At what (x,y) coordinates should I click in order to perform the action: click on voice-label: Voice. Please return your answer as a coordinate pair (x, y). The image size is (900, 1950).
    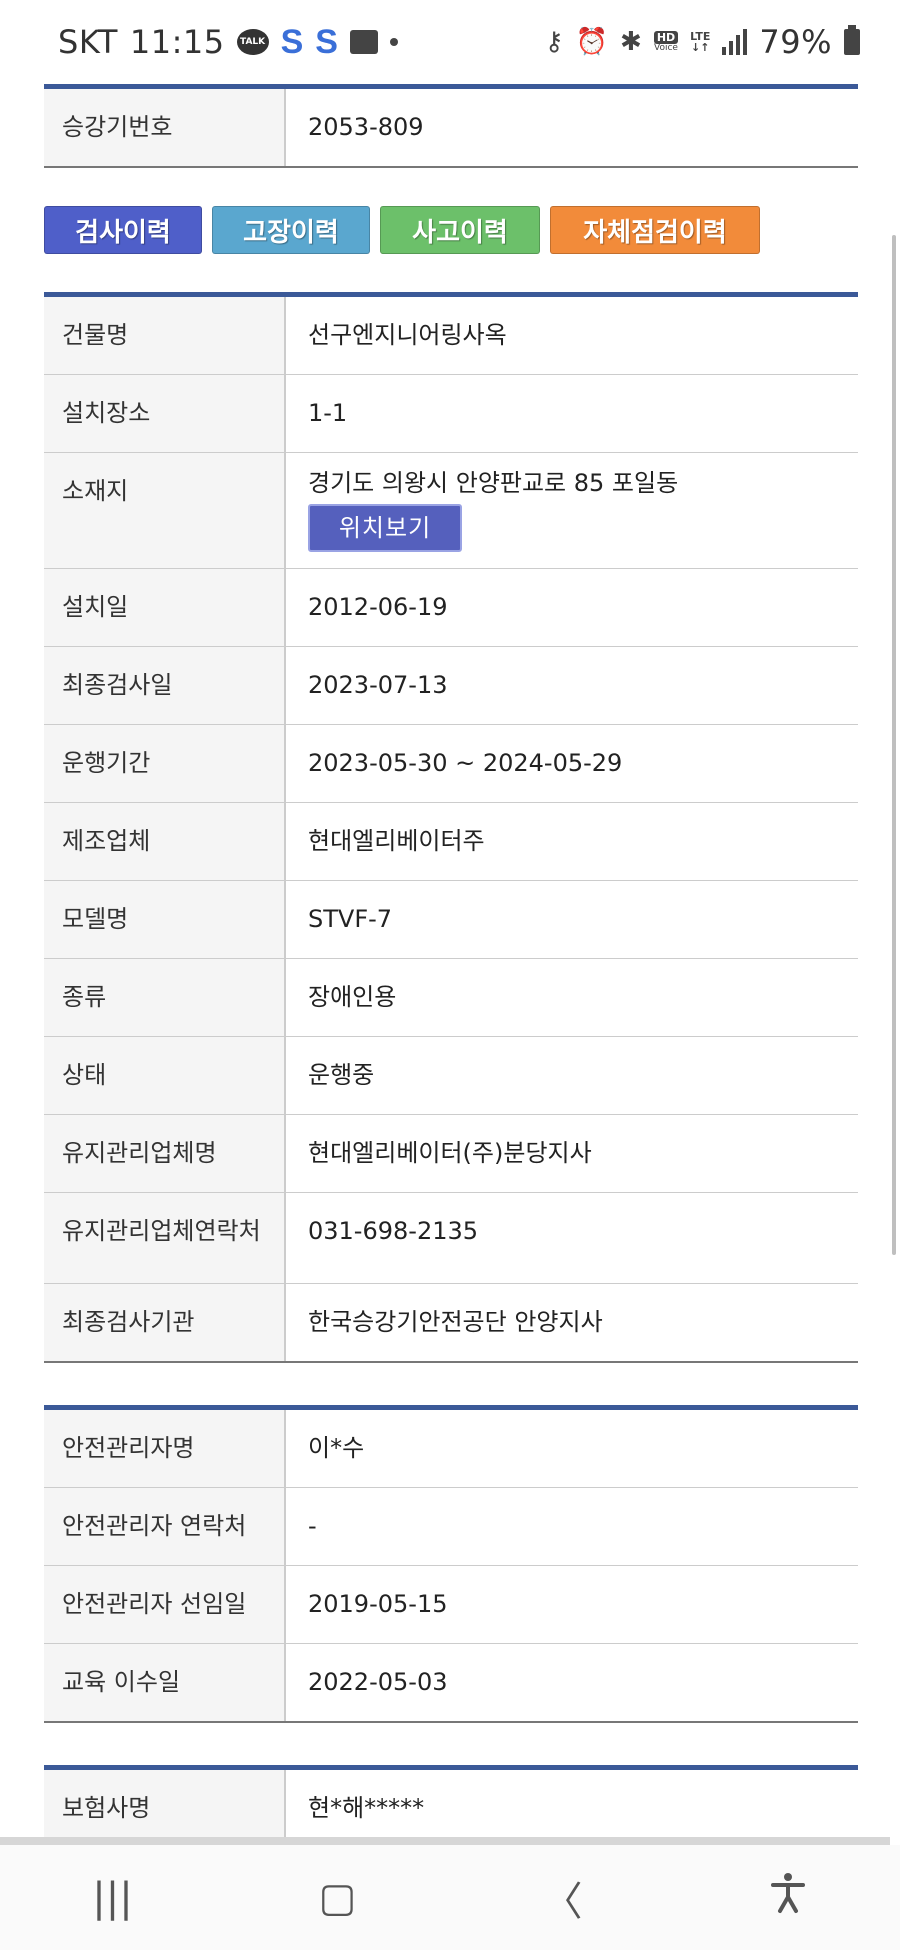
    Looking at the image, I should click on (666, 48).